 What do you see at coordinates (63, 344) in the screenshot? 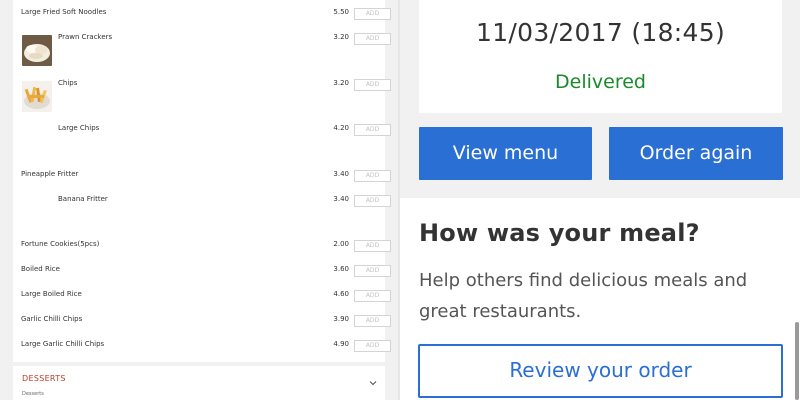
I see `item-name: Large Garlic Chilli Chips` at bounding box center [63, 344].